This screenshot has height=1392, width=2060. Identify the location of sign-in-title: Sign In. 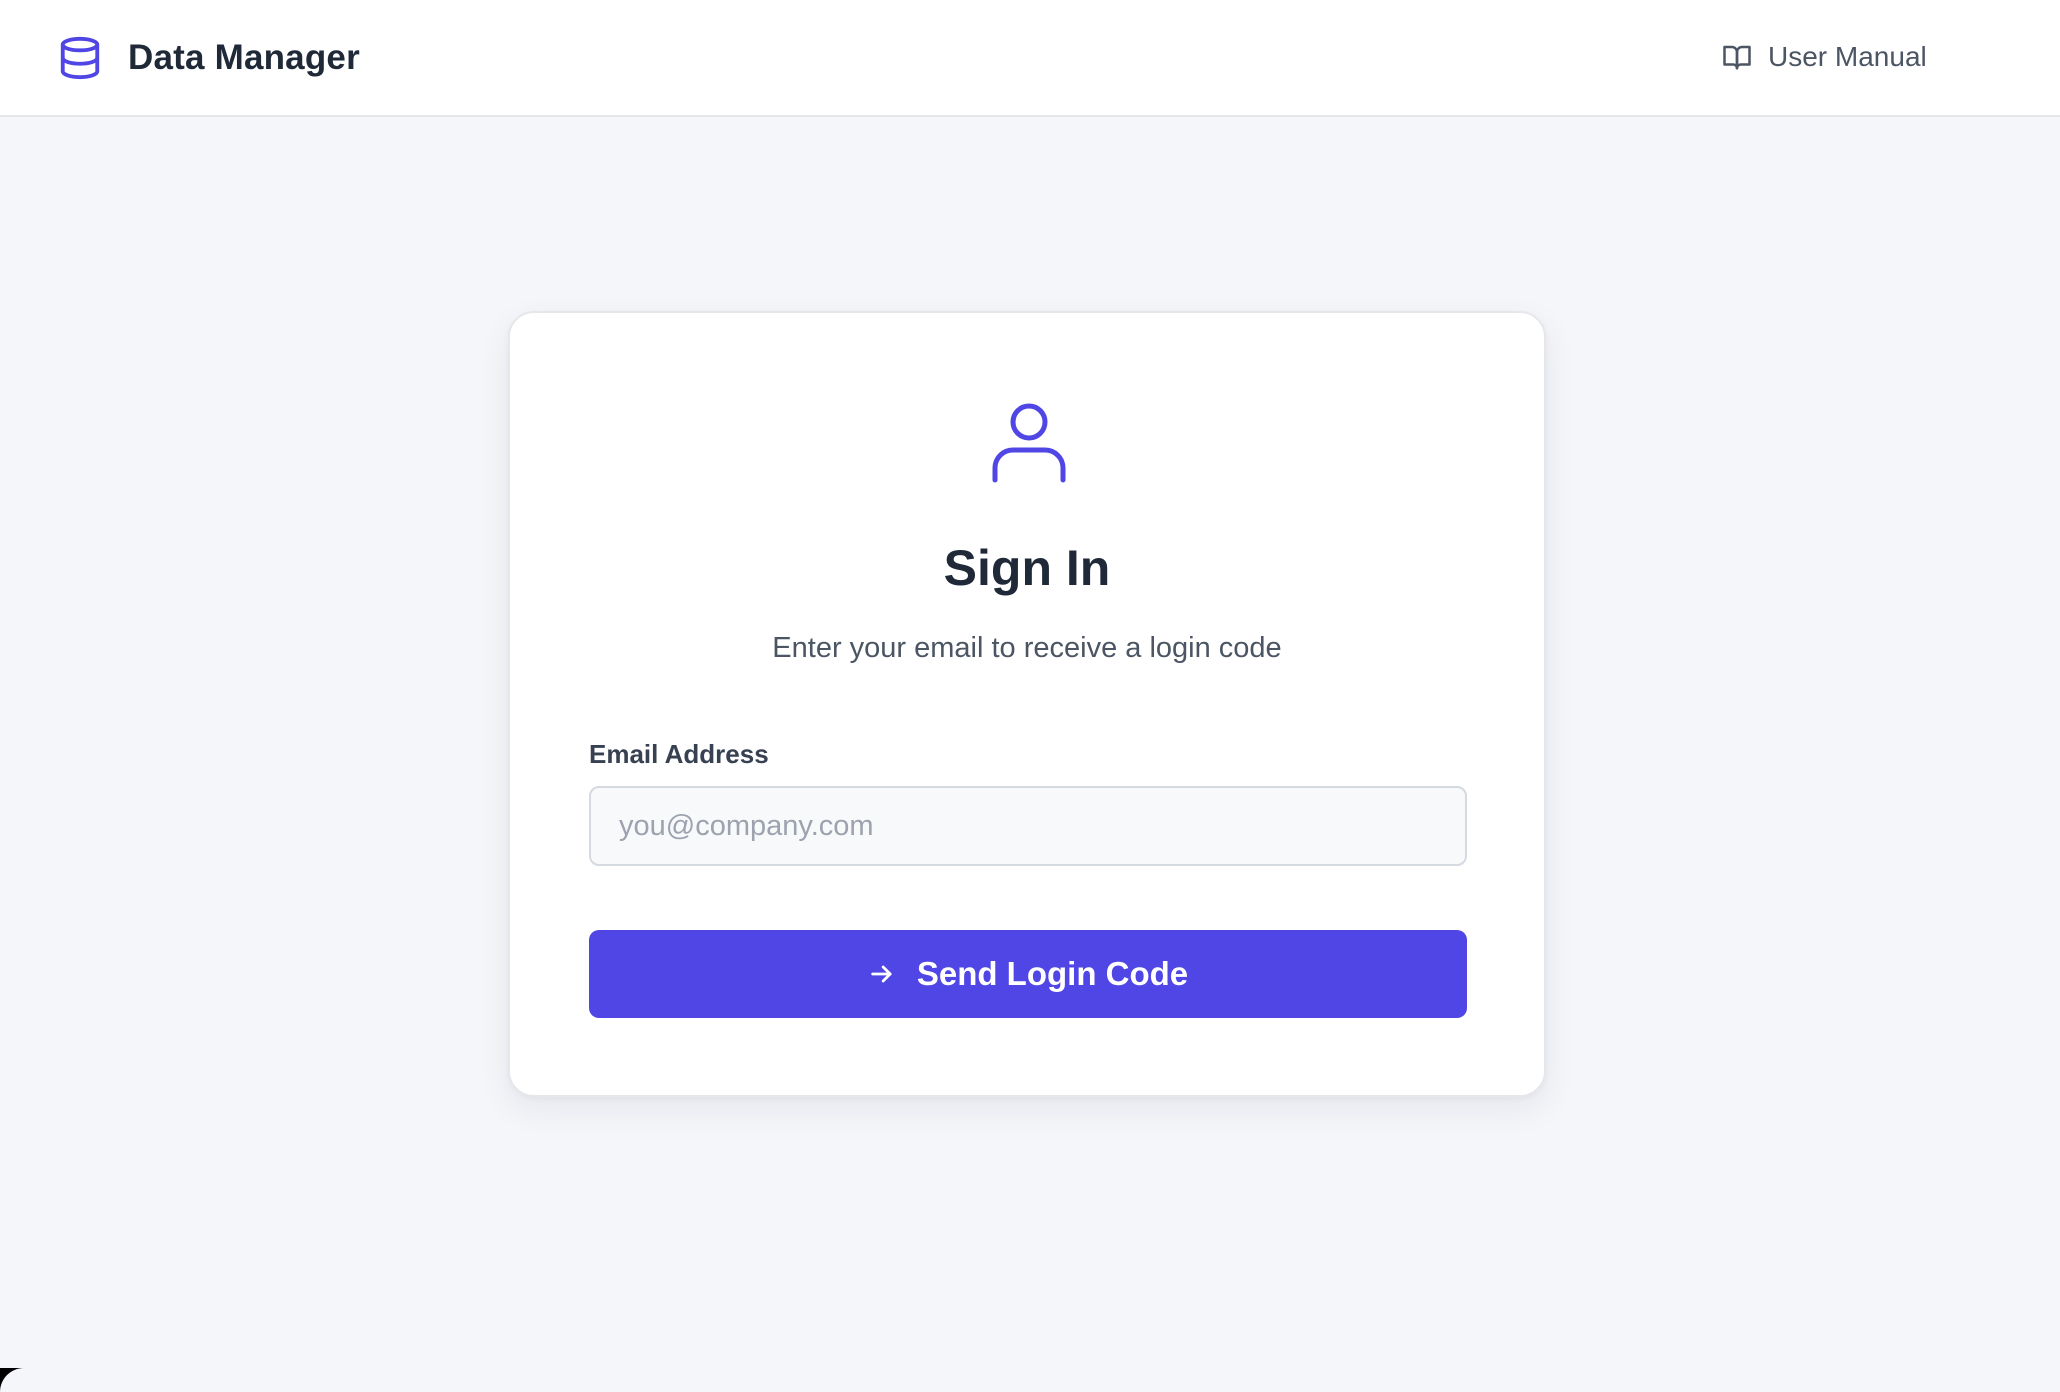
(1027, 568).